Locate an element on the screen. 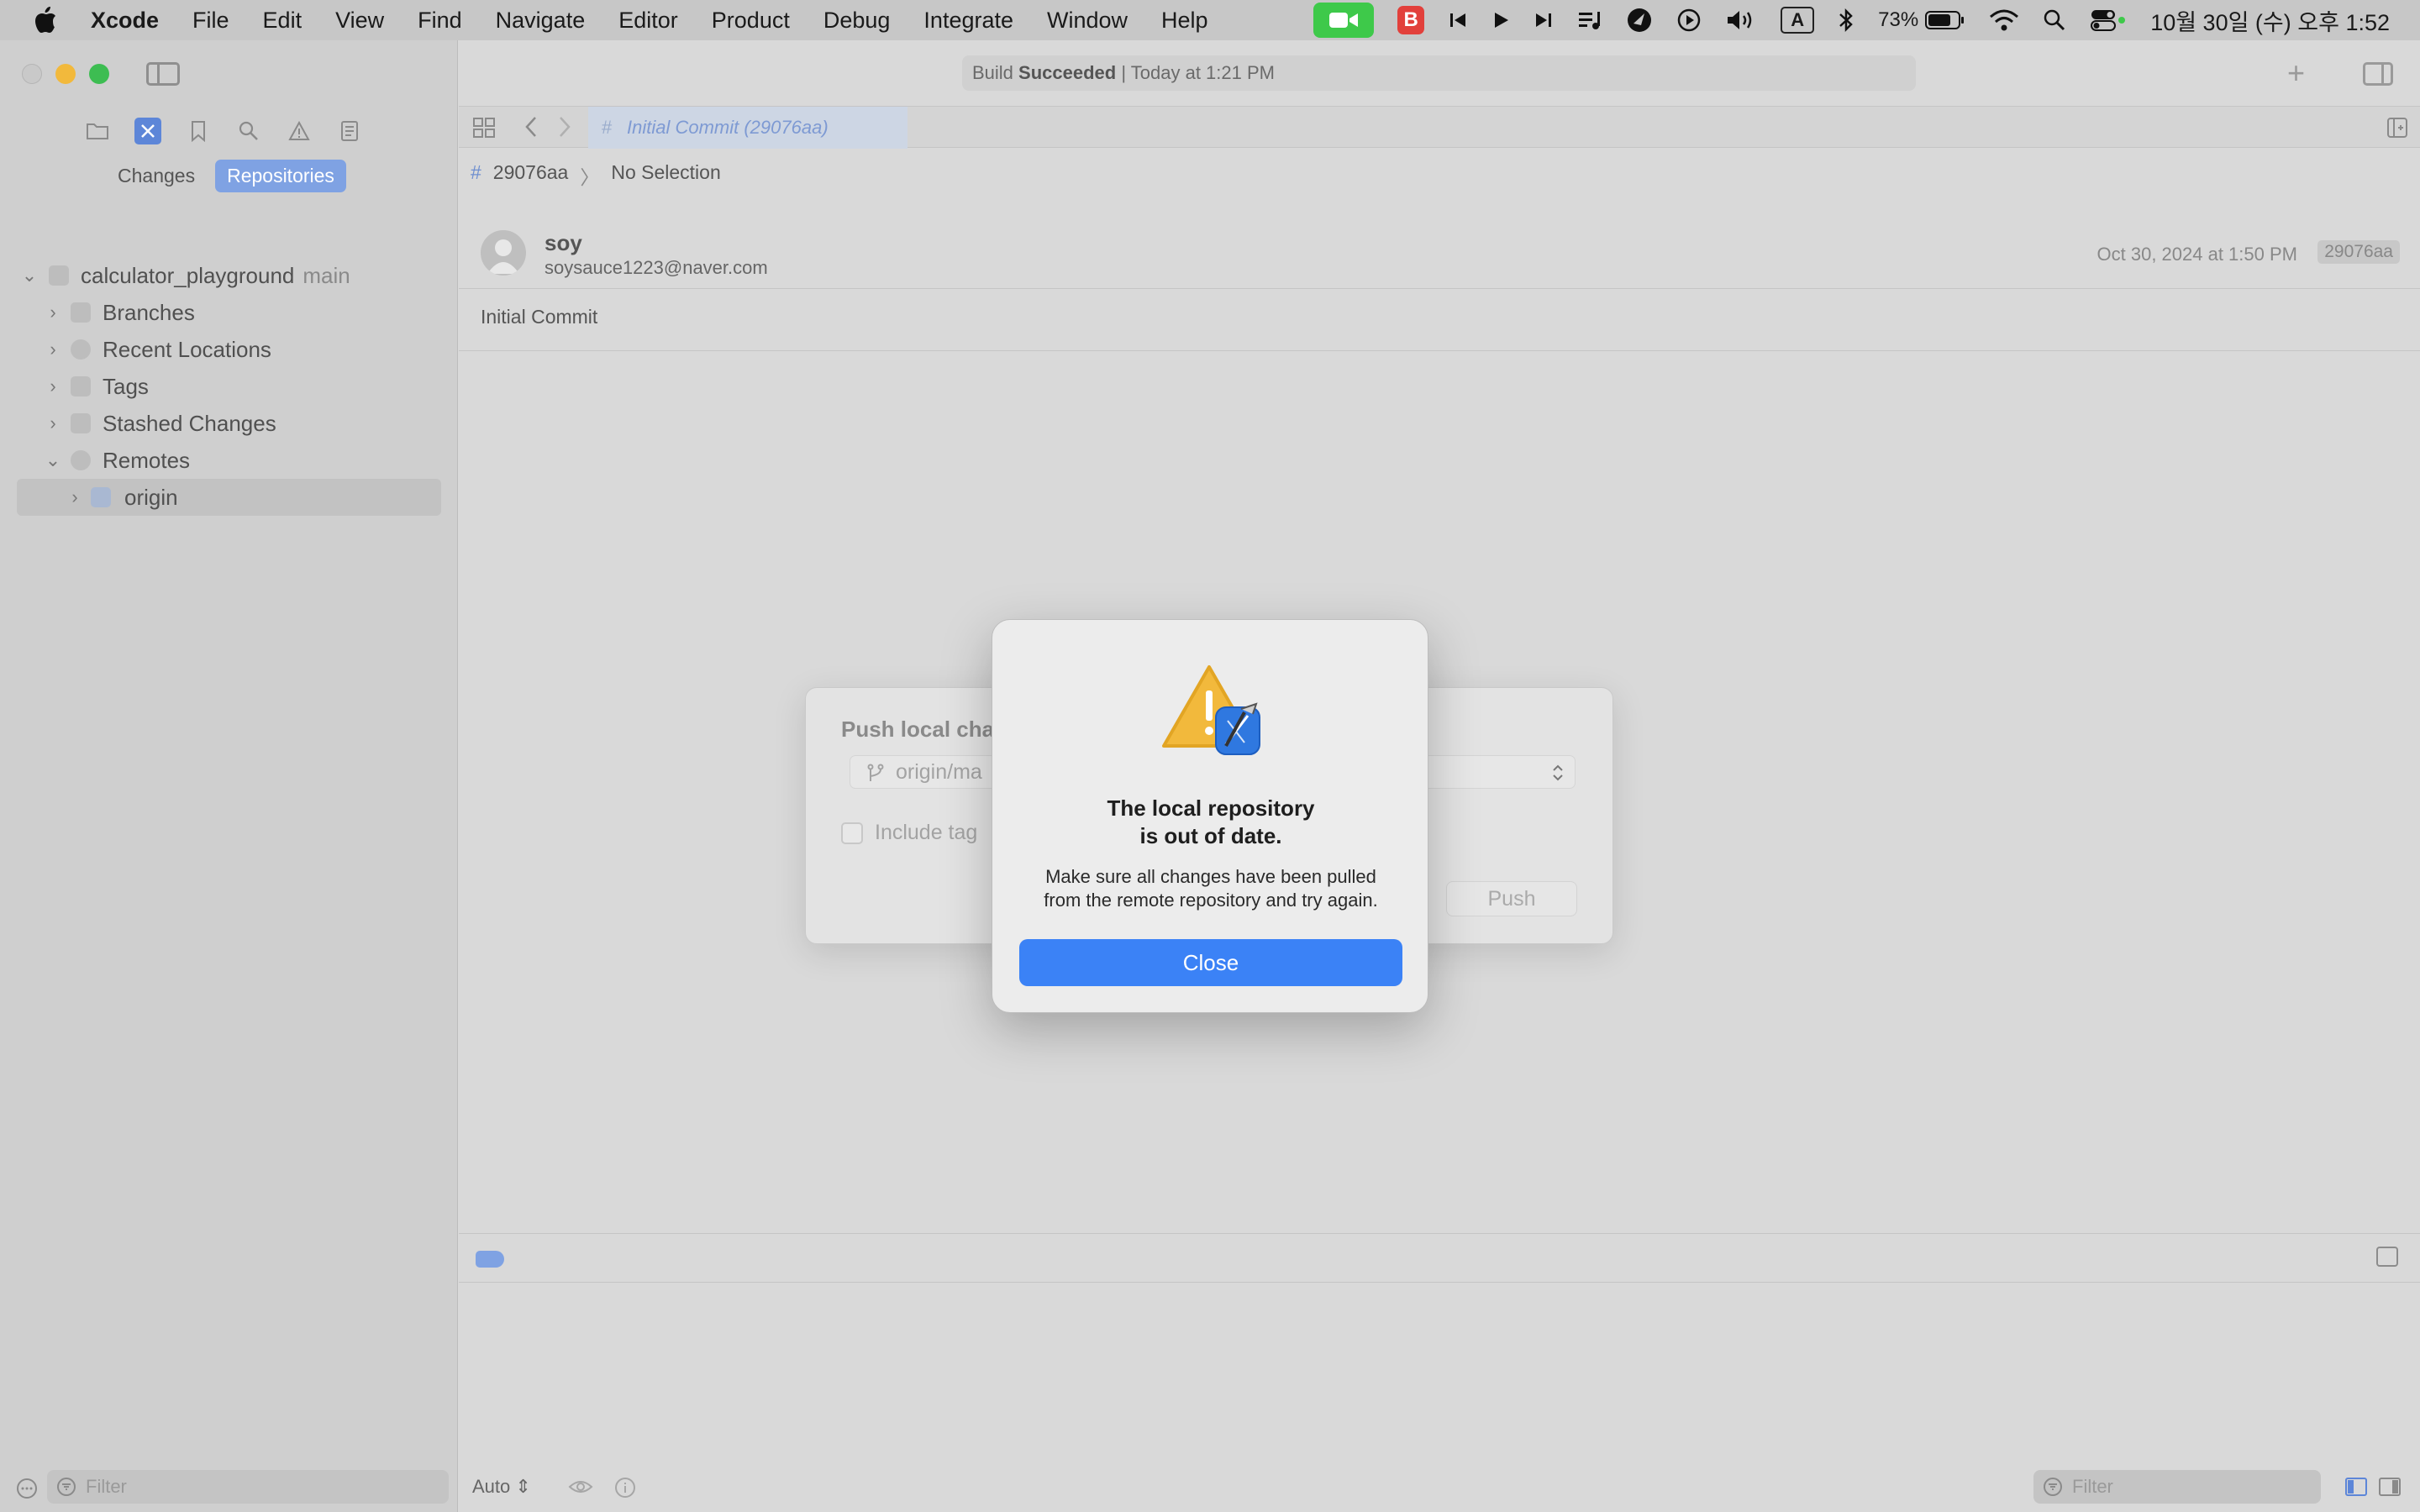 Image resolution: width=2420 pixels, height=1512 pixels. build-status-time: | Today at 1:21 PM is located at coordinates (1198, 72).